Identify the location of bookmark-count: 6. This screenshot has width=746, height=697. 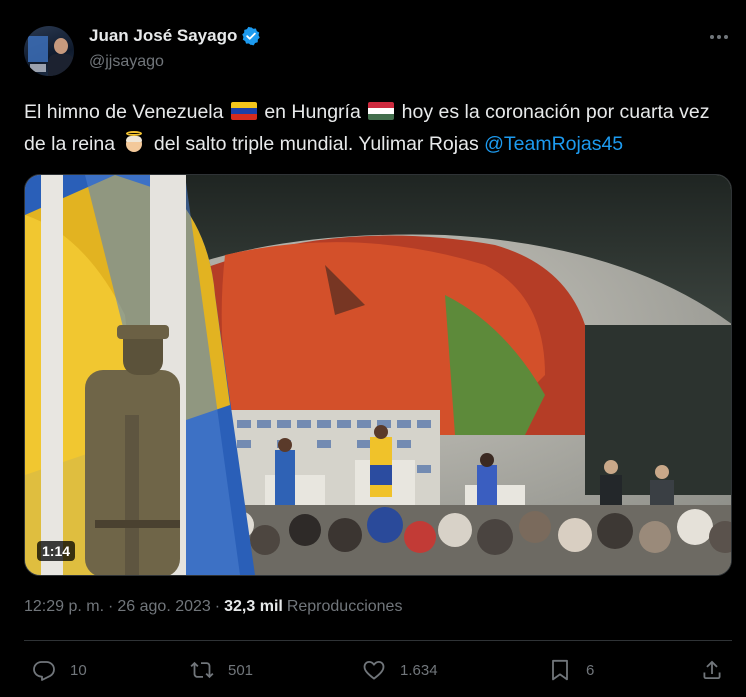
(590, 670).